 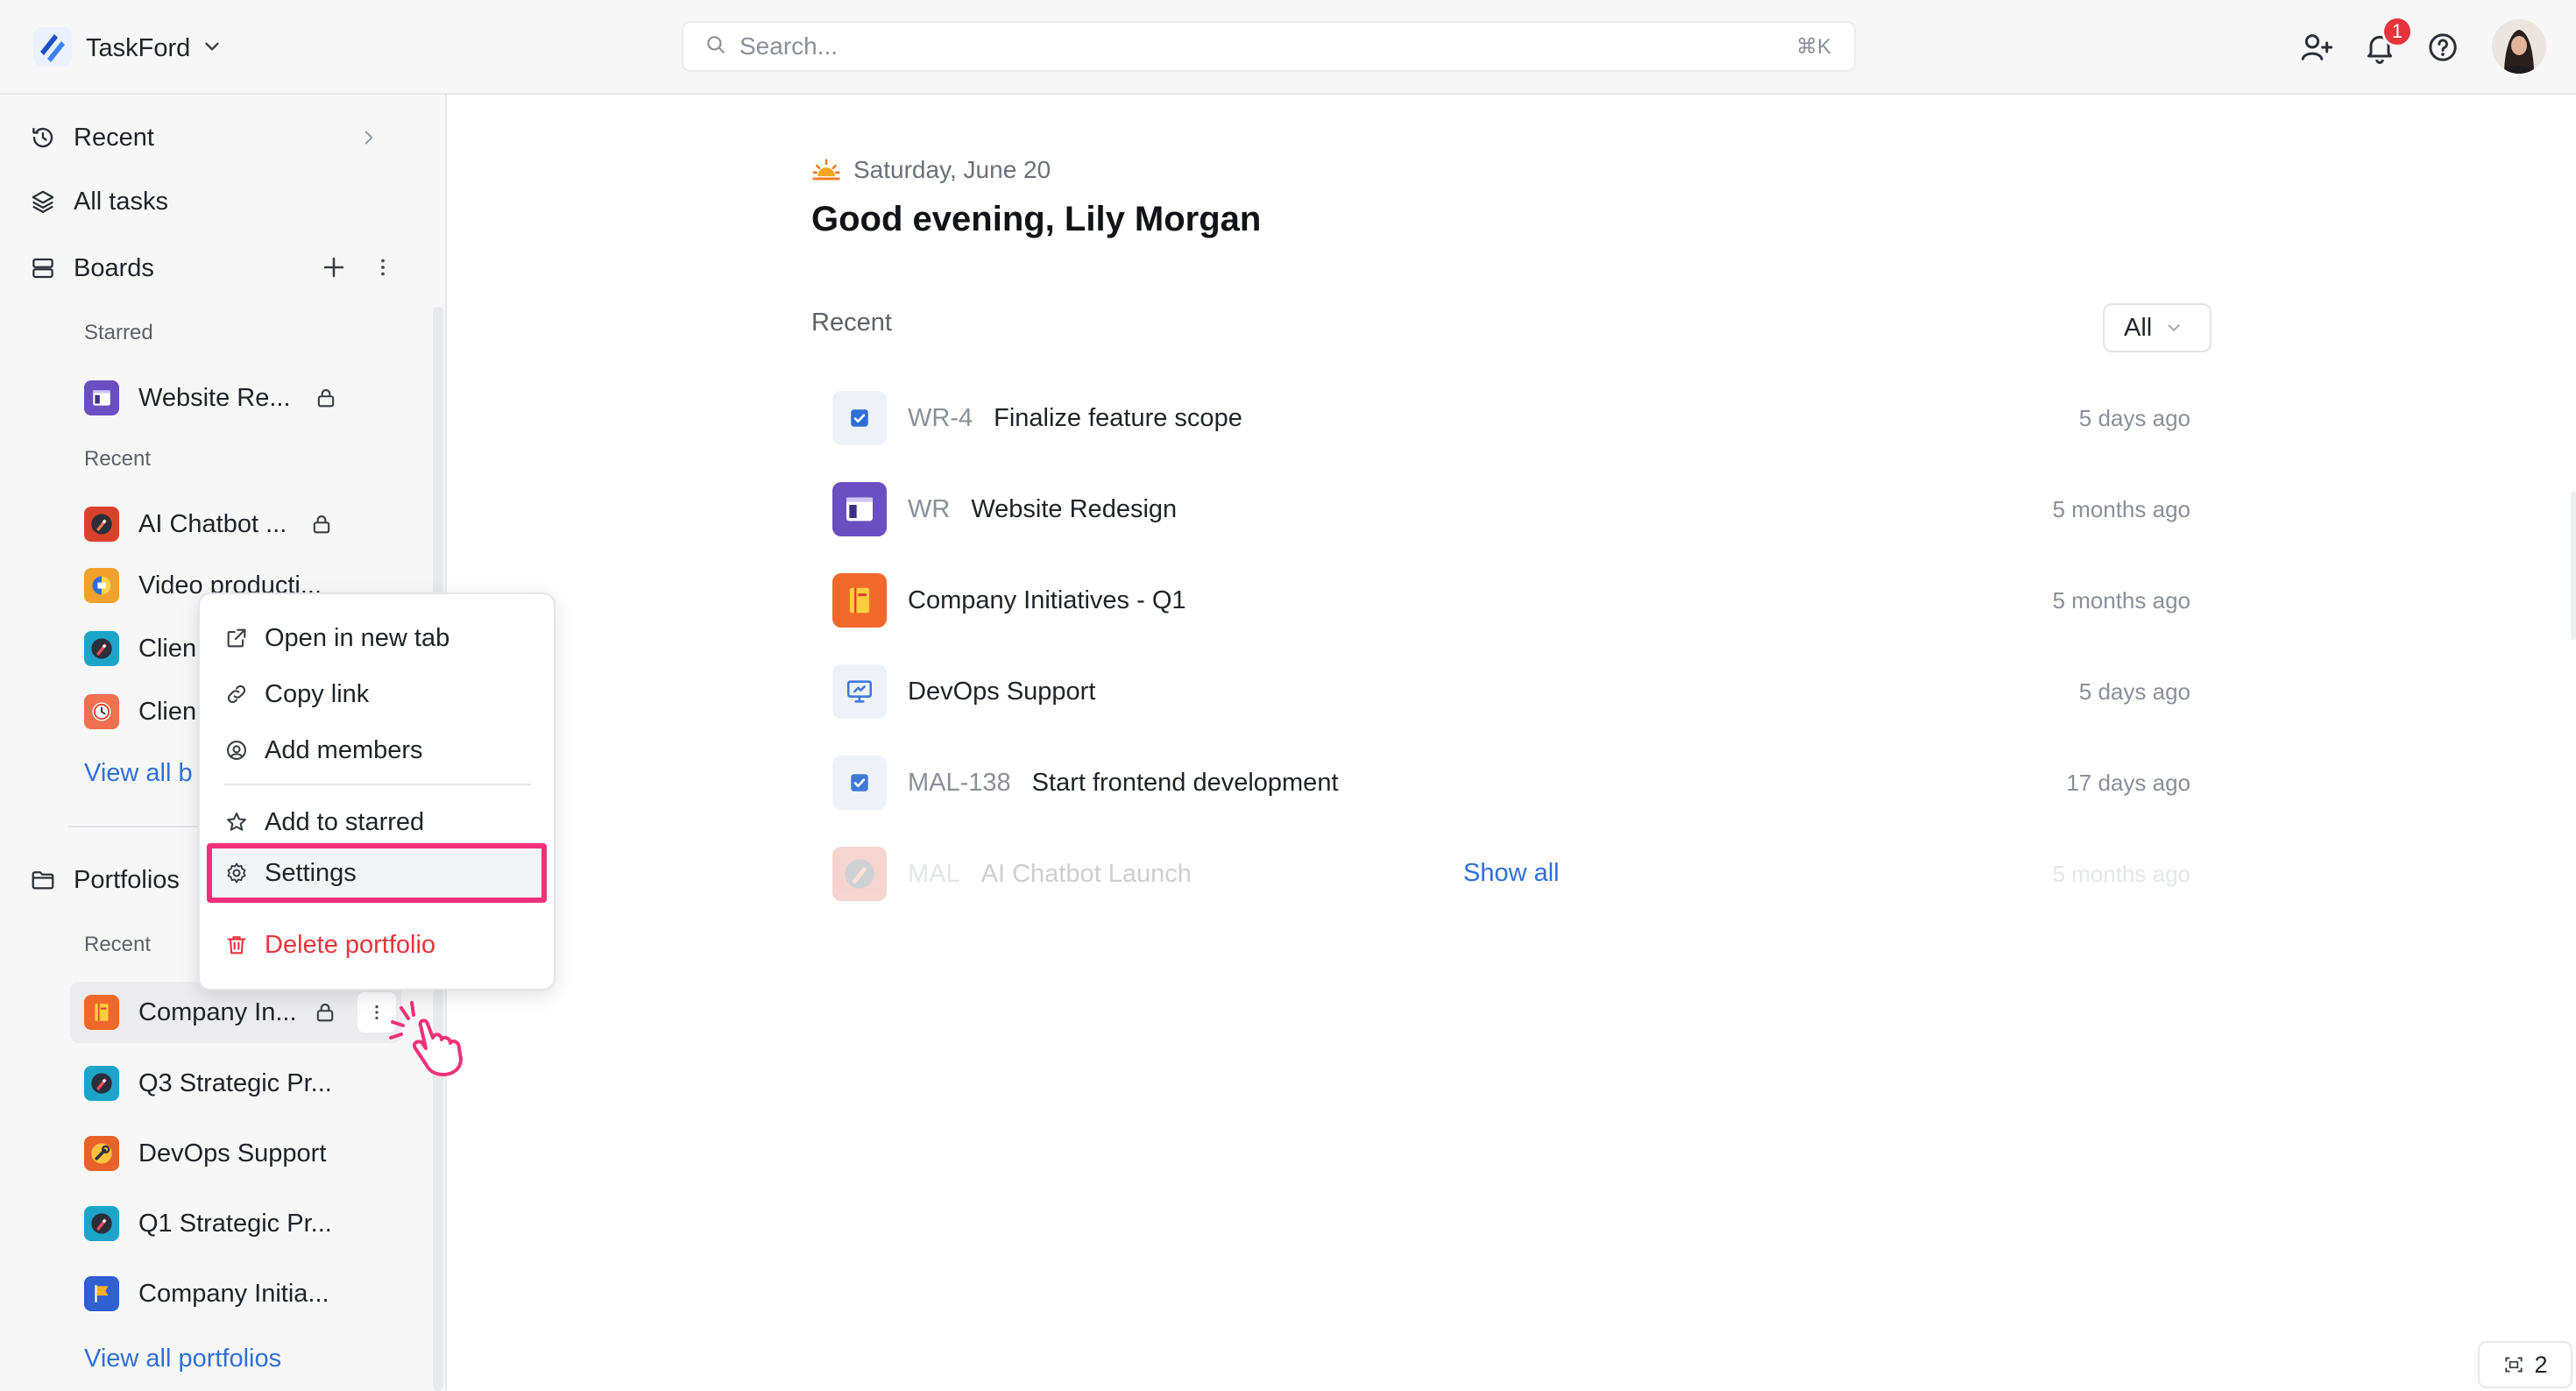 What do you see at coordinates (2397, 31) in the screenshot?
I see `notification-badge: 1` at bounding box center [2397, 31].